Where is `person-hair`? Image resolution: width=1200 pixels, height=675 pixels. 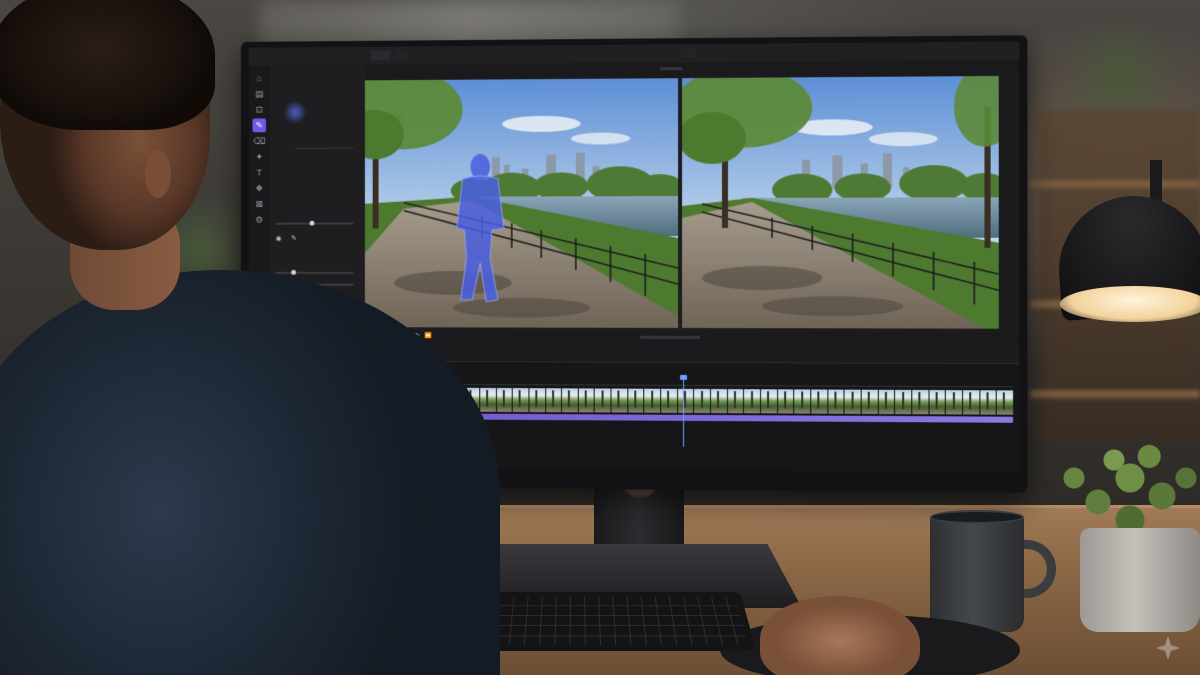 person-hair is located at coordinates (107, 65).